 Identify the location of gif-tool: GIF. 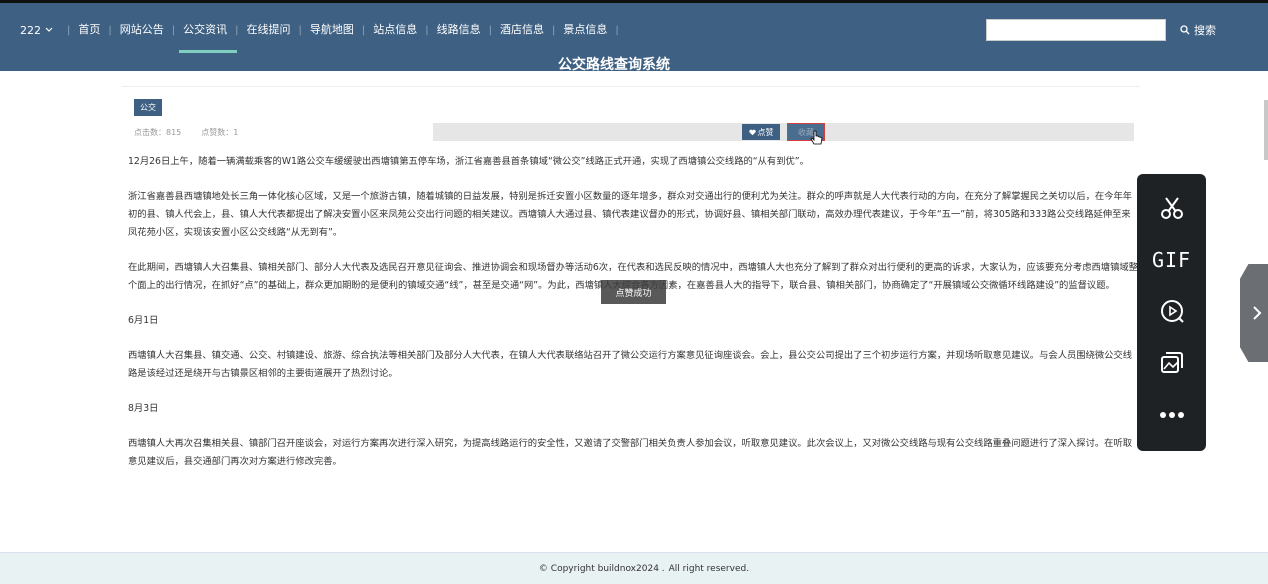
(1171, 260).